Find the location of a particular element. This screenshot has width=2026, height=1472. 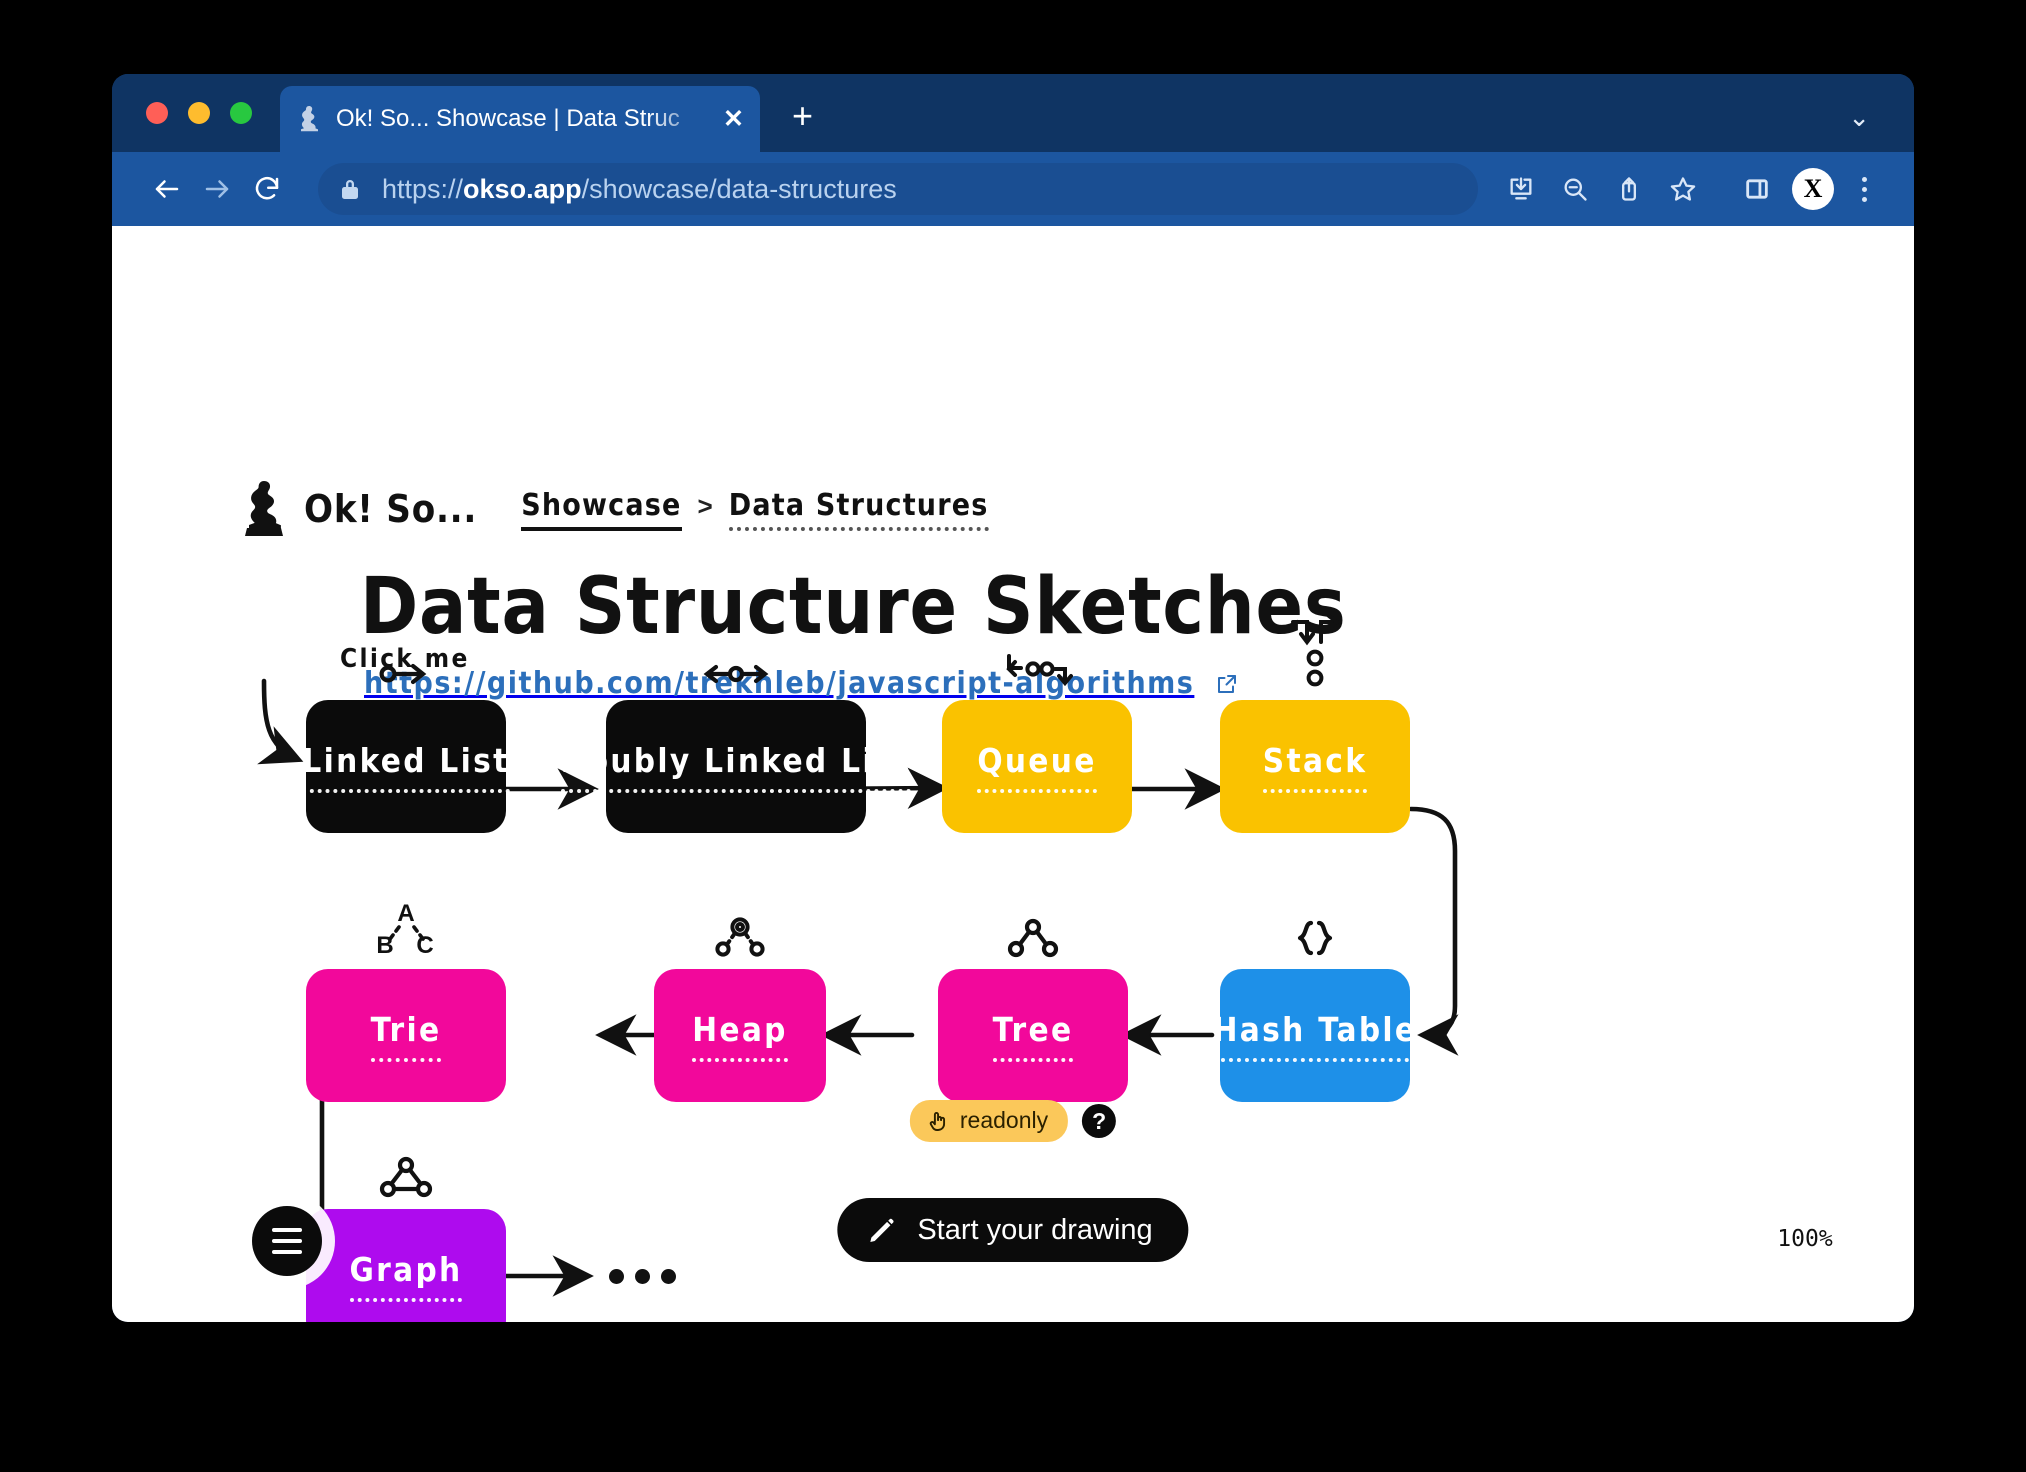

card-linked-list: Linked List is located at coordinates (406, 748).